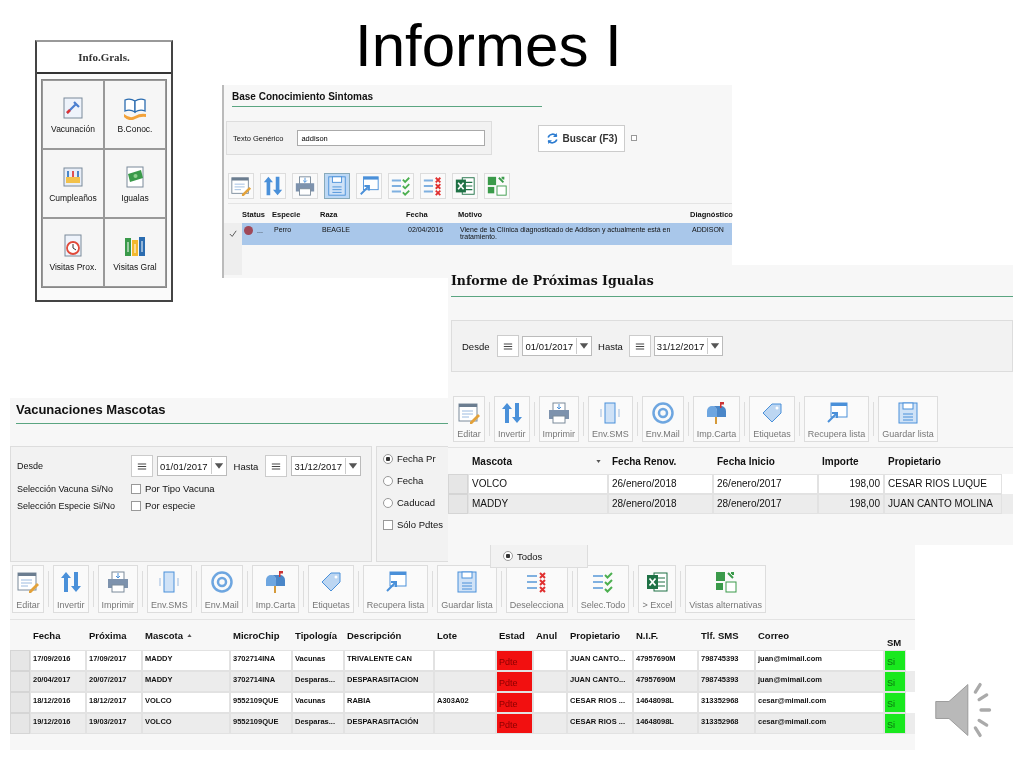 Image resolution: width=1024 pixels, height=768 pixels. Describe the element at coordinates (352, 466) in the screenshot. I see `caret-icon` at that location.